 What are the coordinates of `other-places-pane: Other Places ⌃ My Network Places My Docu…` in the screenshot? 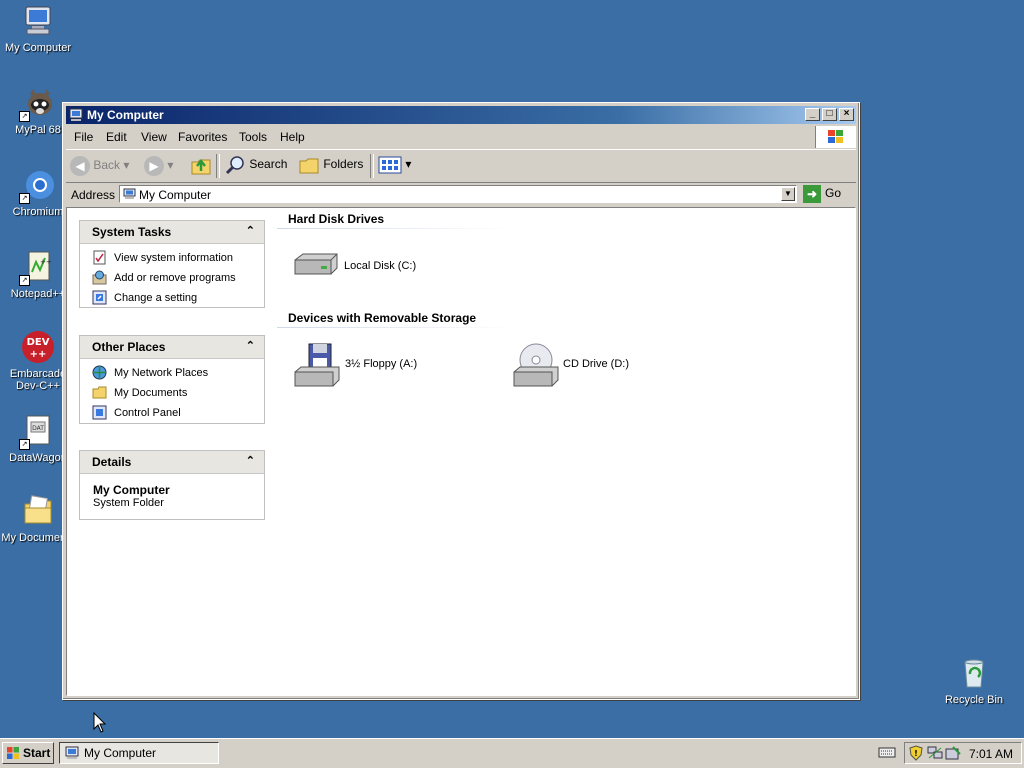 It's located at (172, 379).